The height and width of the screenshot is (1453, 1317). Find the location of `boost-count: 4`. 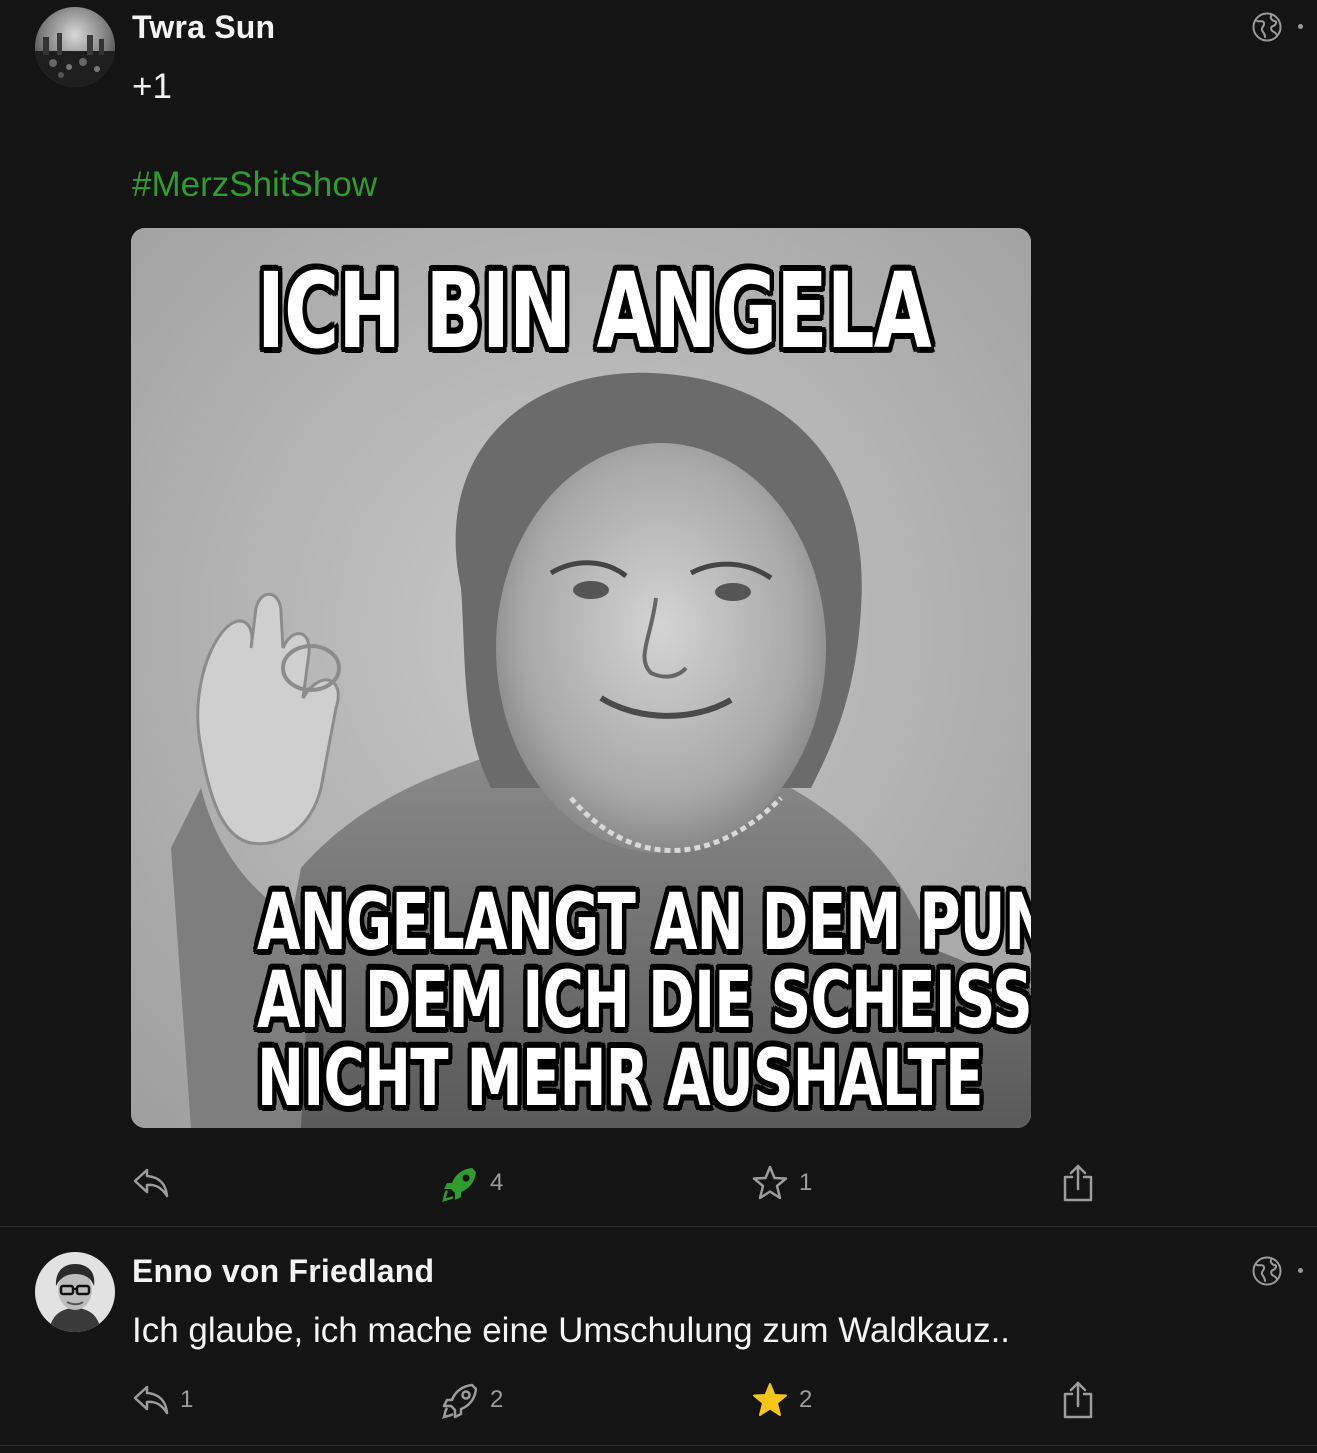

boost-count: 4 is located at coordinates (497, 1182).